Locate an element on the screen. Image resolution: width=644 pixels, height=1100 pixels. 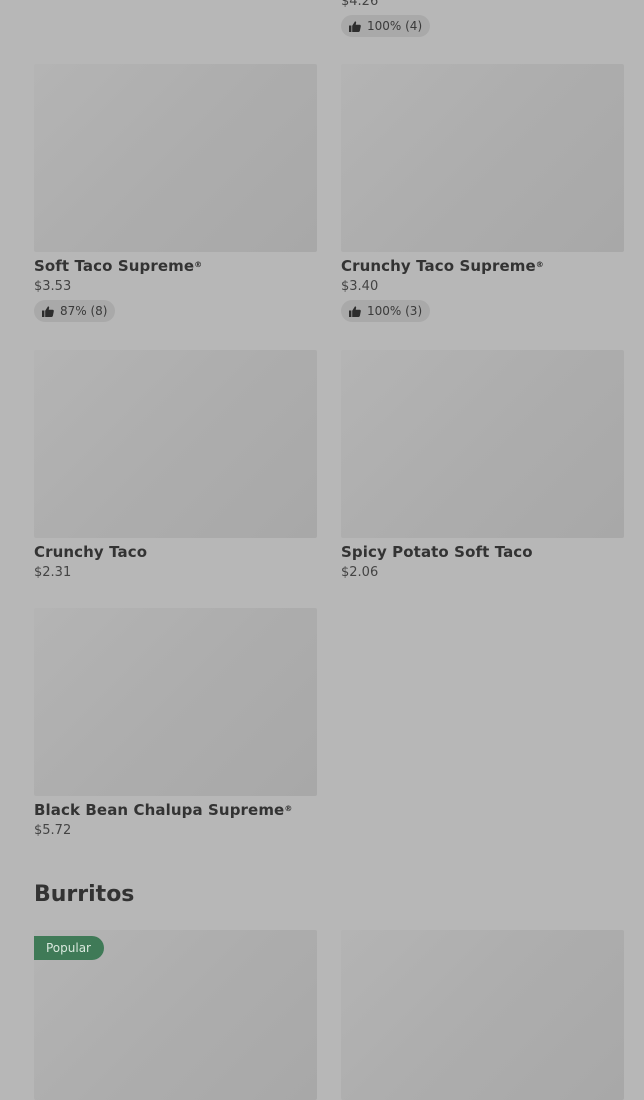
item-price: $5.72 is located at coordinates (53, 830).